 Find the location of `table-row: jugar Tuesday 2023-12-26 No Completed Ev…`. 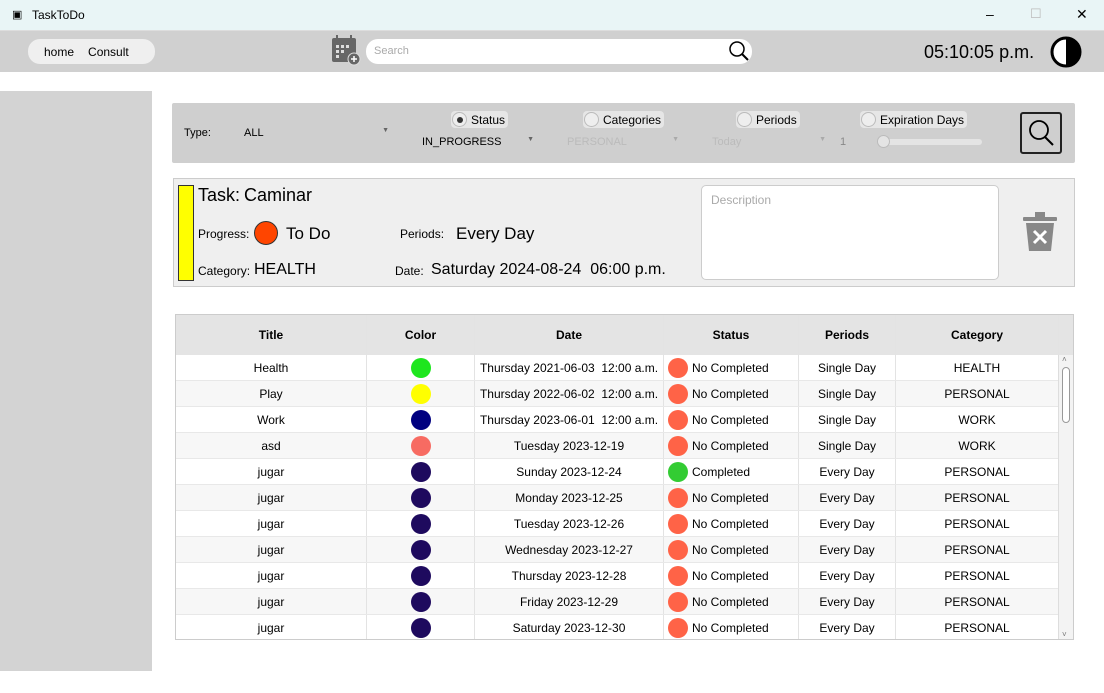

table-row: jugar Tuesday 2023-12-26 No Completed Ev… is located at coordinates (624, 524).